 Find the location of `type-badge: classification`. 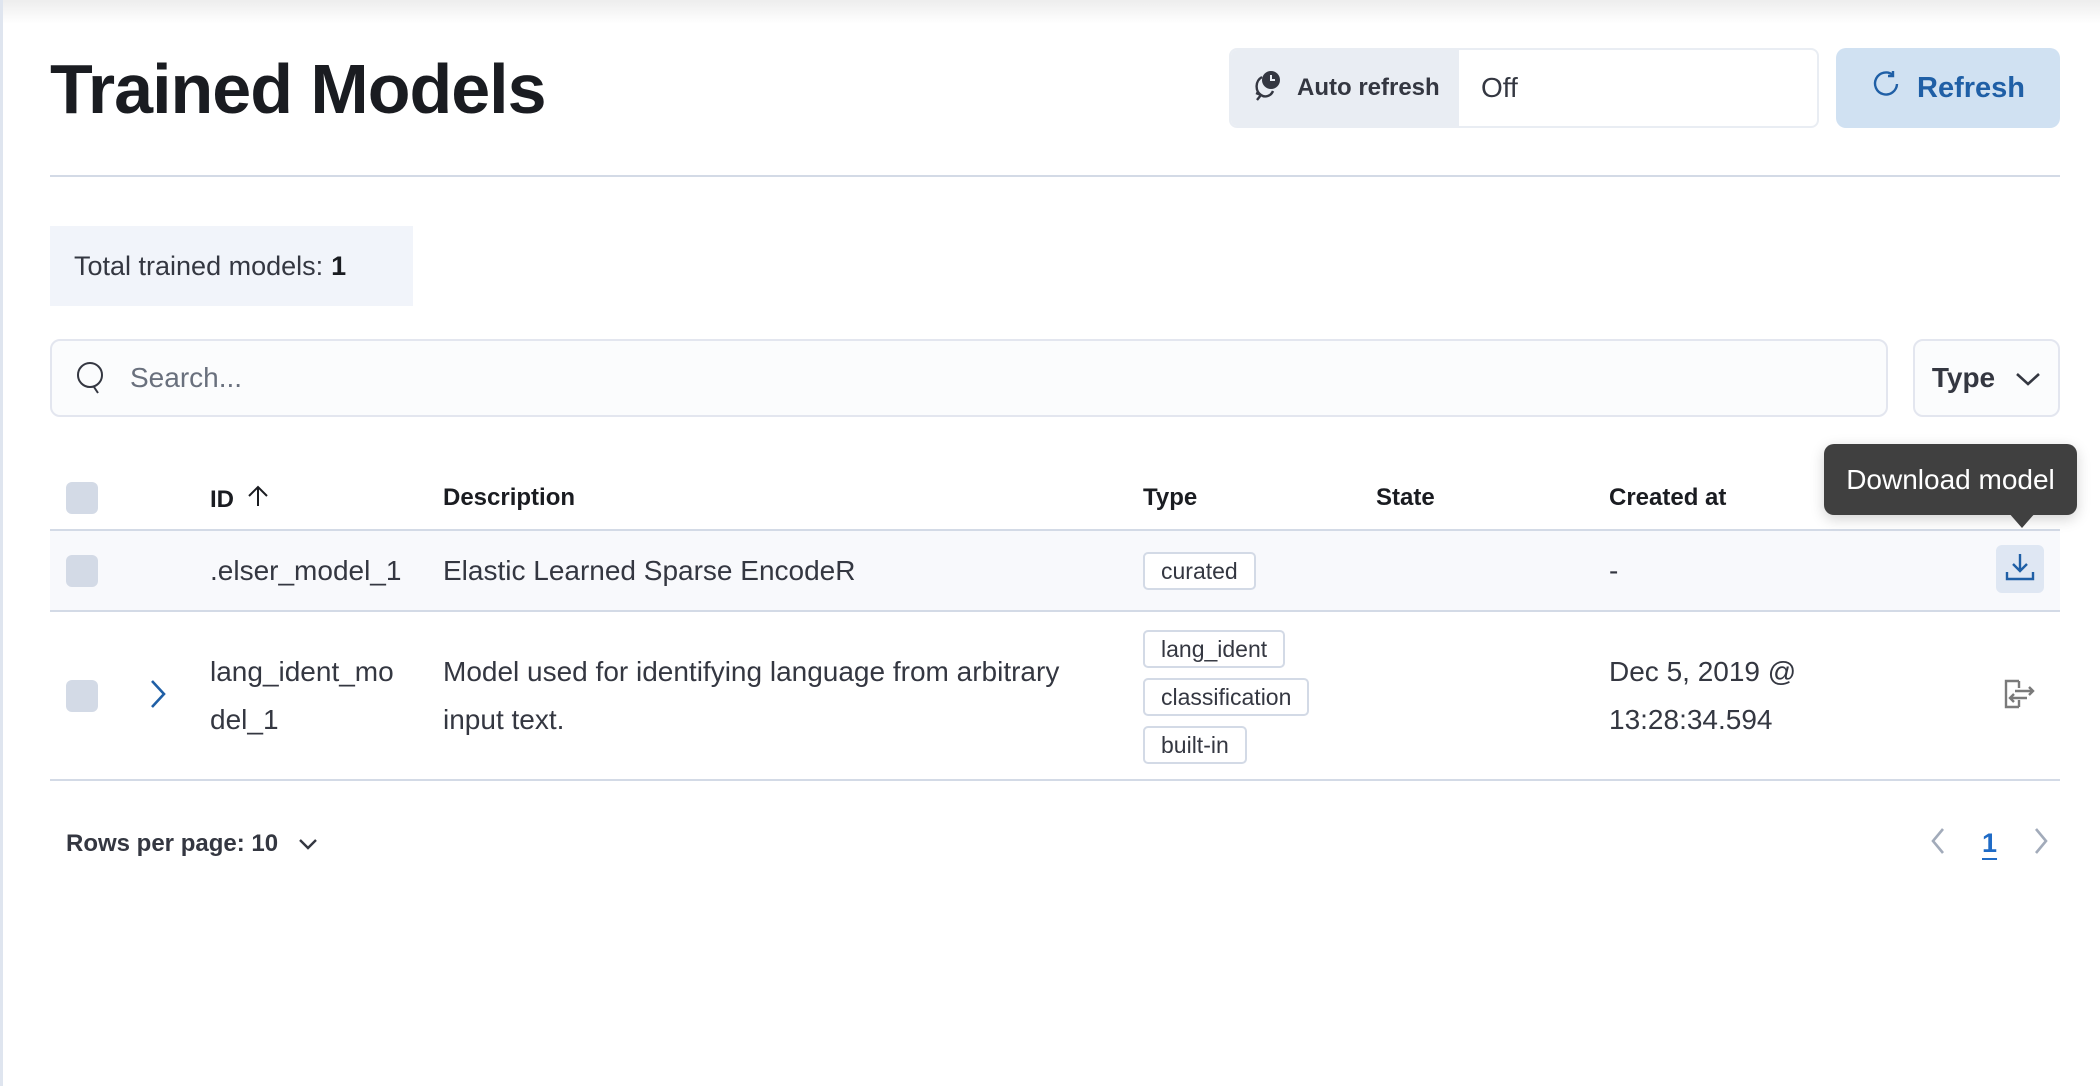

type-badge: classification is located at coordinates (1226, 697).